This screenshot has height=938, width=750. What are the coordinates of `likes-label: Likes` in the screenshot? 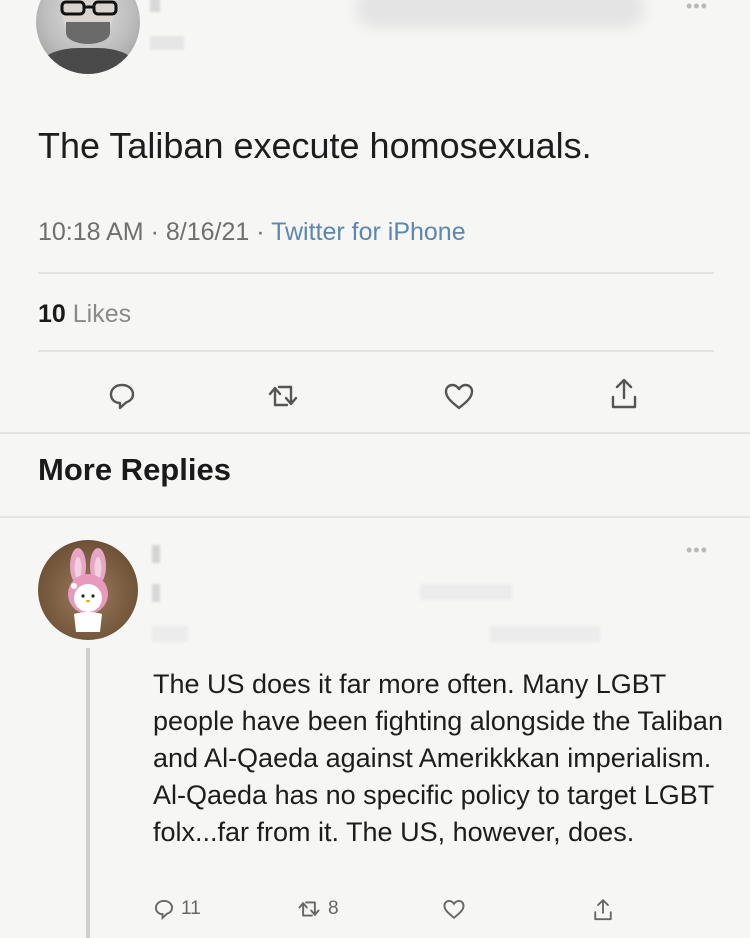 It's located at (102, 314).